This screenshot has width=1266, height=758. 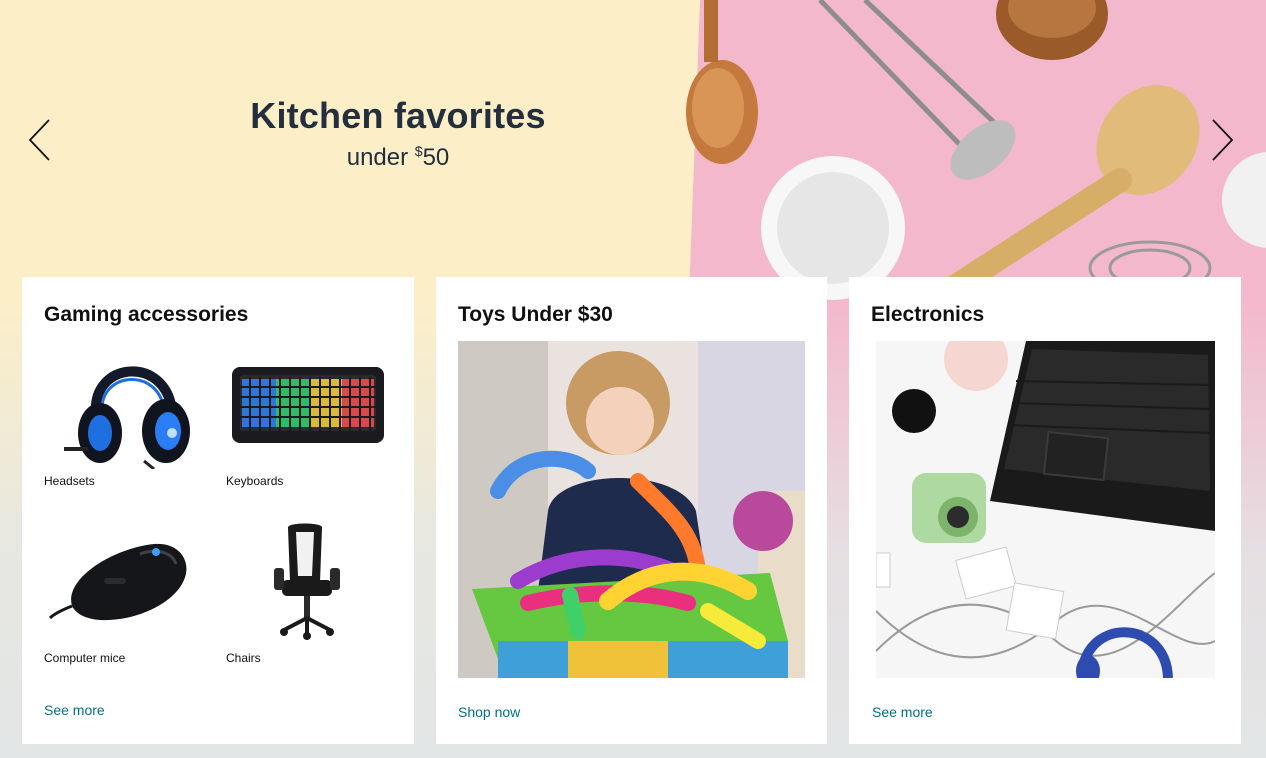 What do you see at coordinates (308, 659) in the screenshot?
I see `category-label: Chairs` at bounding box center [308, 659].